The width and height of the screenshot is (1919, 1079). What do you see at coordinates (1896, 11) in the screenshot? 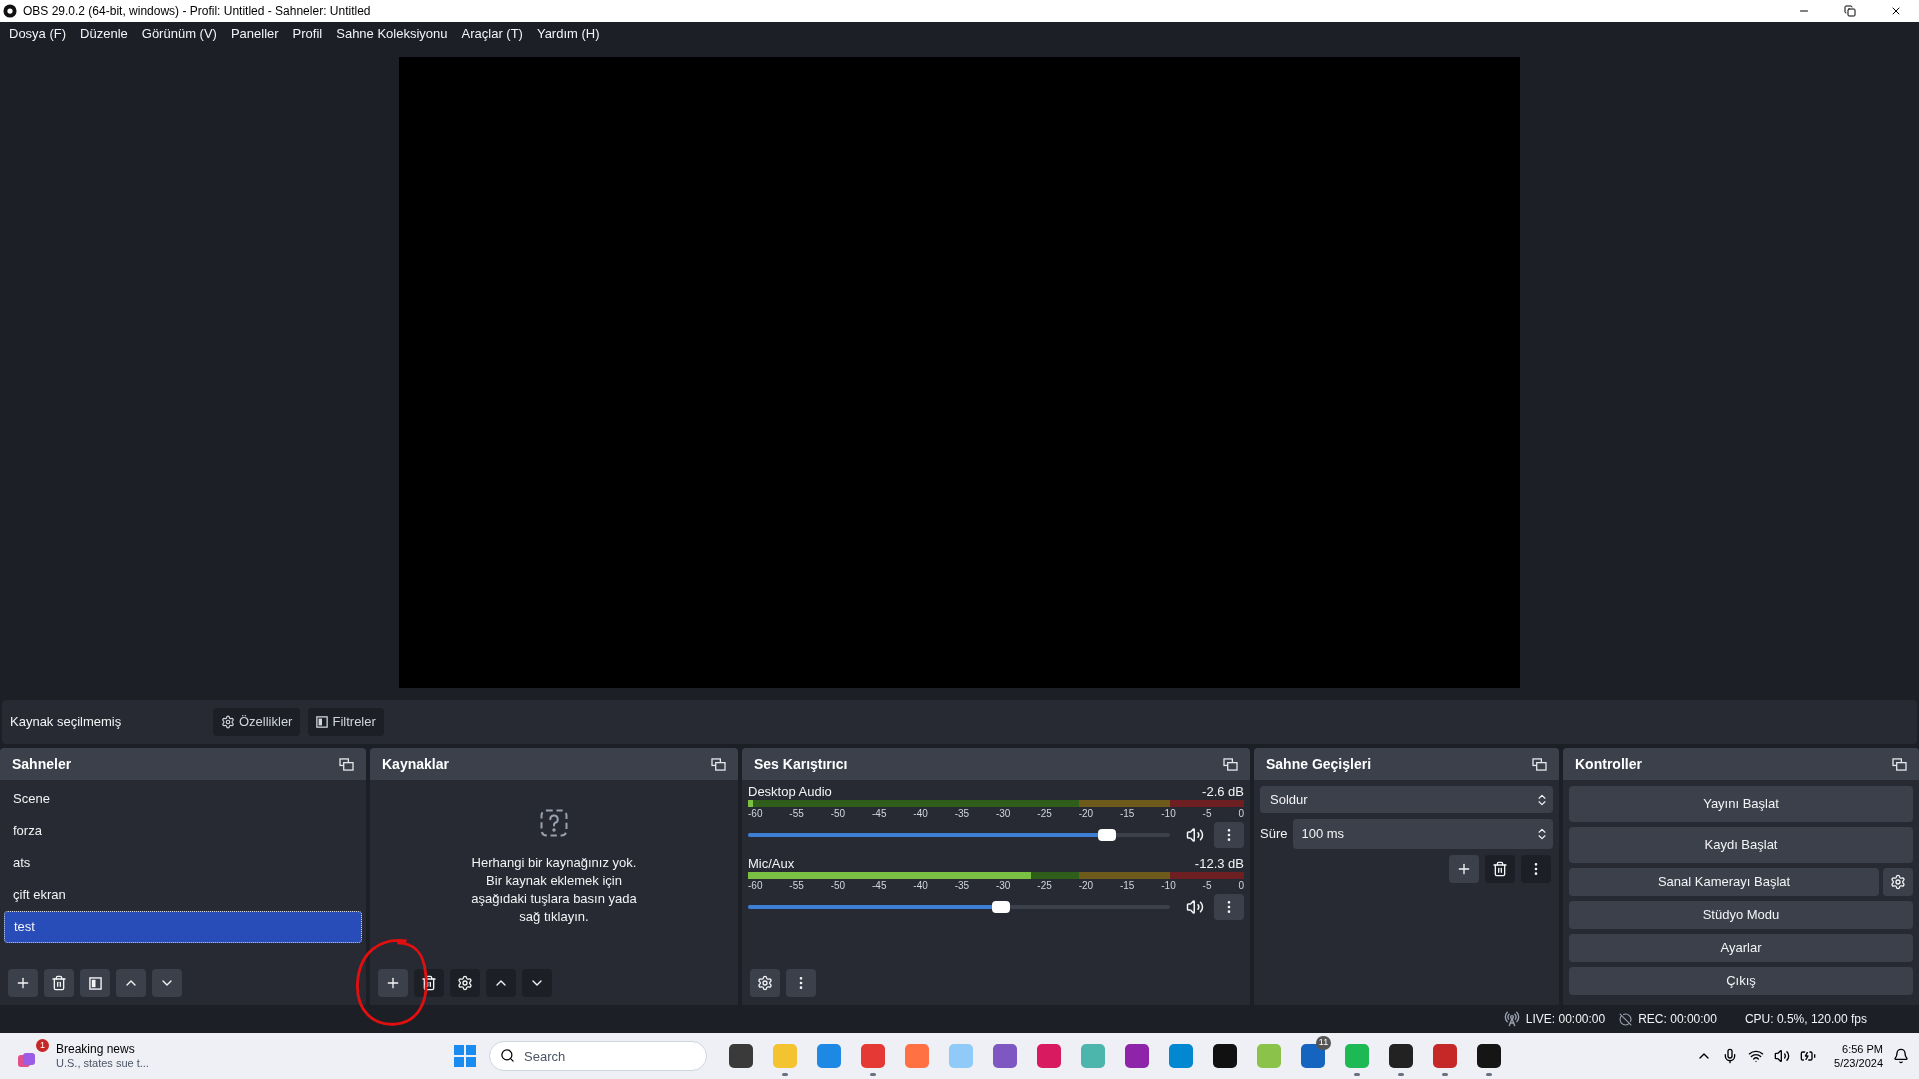
I see `close-icon` at bounding box center [1896, 11].